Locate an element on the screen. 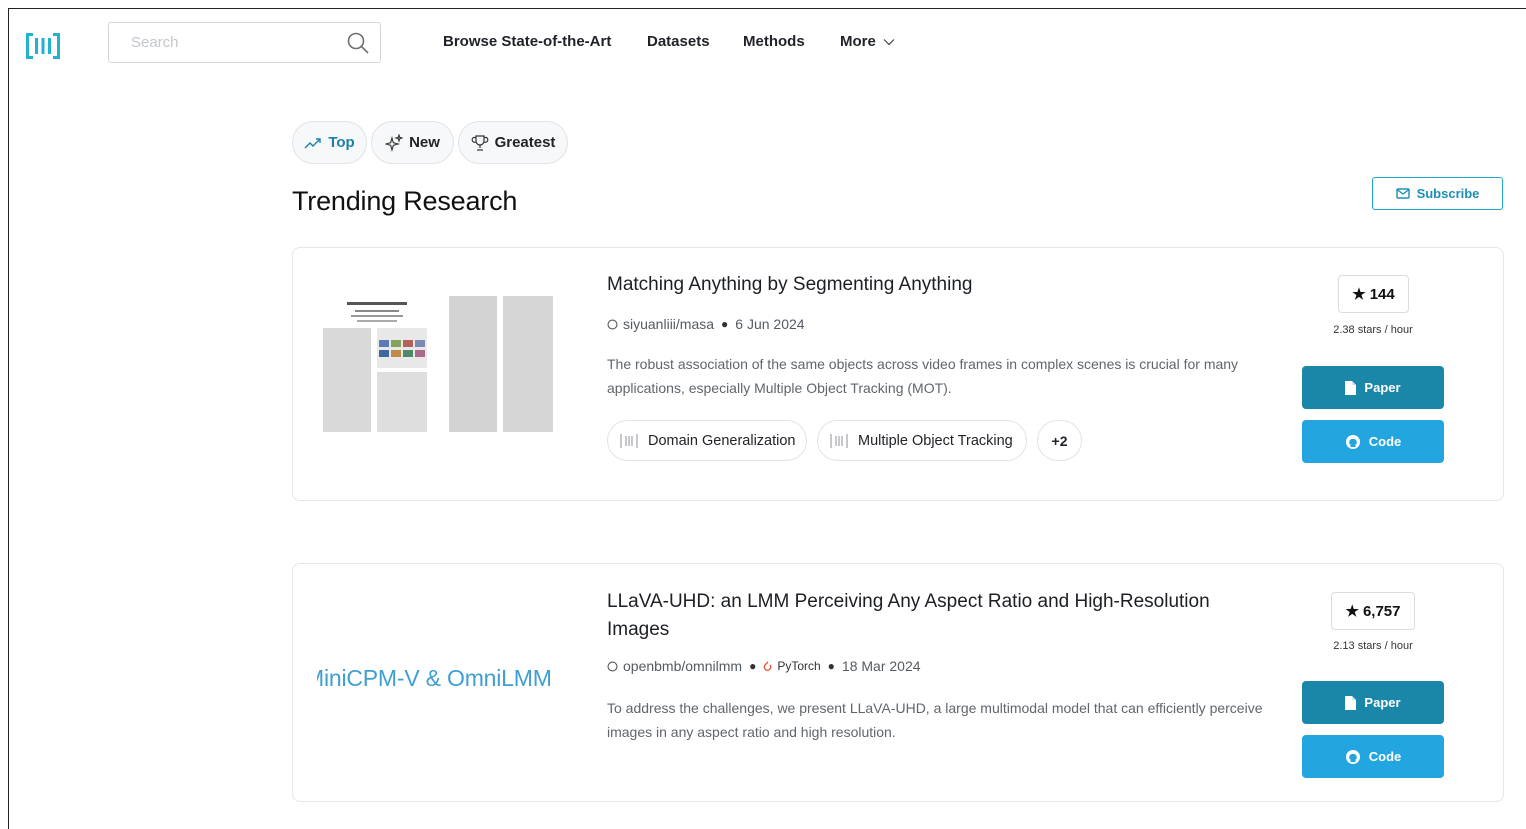 This screenshot has height=829, width=1526. paper-title: Matching Anything by Segmenting Anything is located at coordinates (937, 285).